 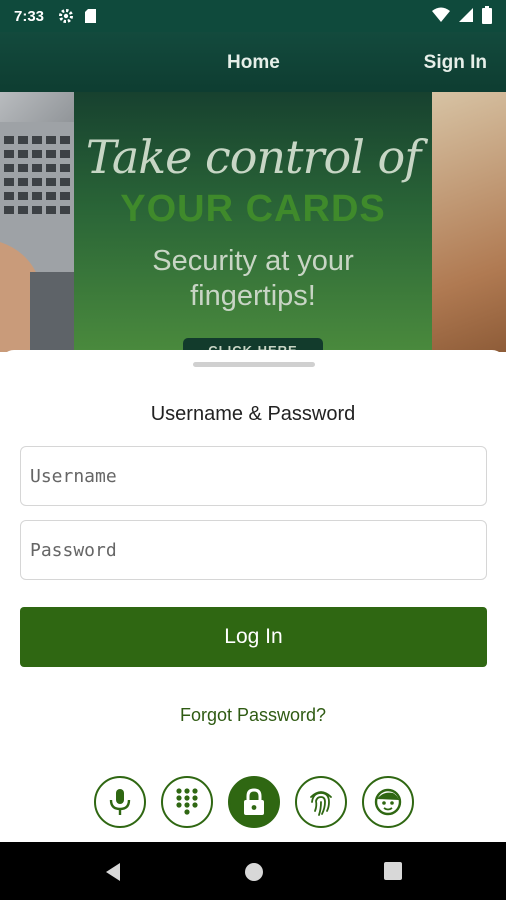 I want to click on login-button: Log In, so click(x=253, y=637).